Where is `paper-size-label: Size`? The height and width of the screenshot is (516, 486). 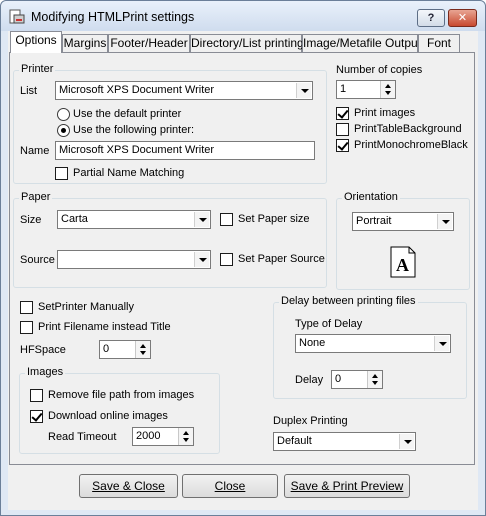 paper-size-label: Size is located at coordinates (31, 220).